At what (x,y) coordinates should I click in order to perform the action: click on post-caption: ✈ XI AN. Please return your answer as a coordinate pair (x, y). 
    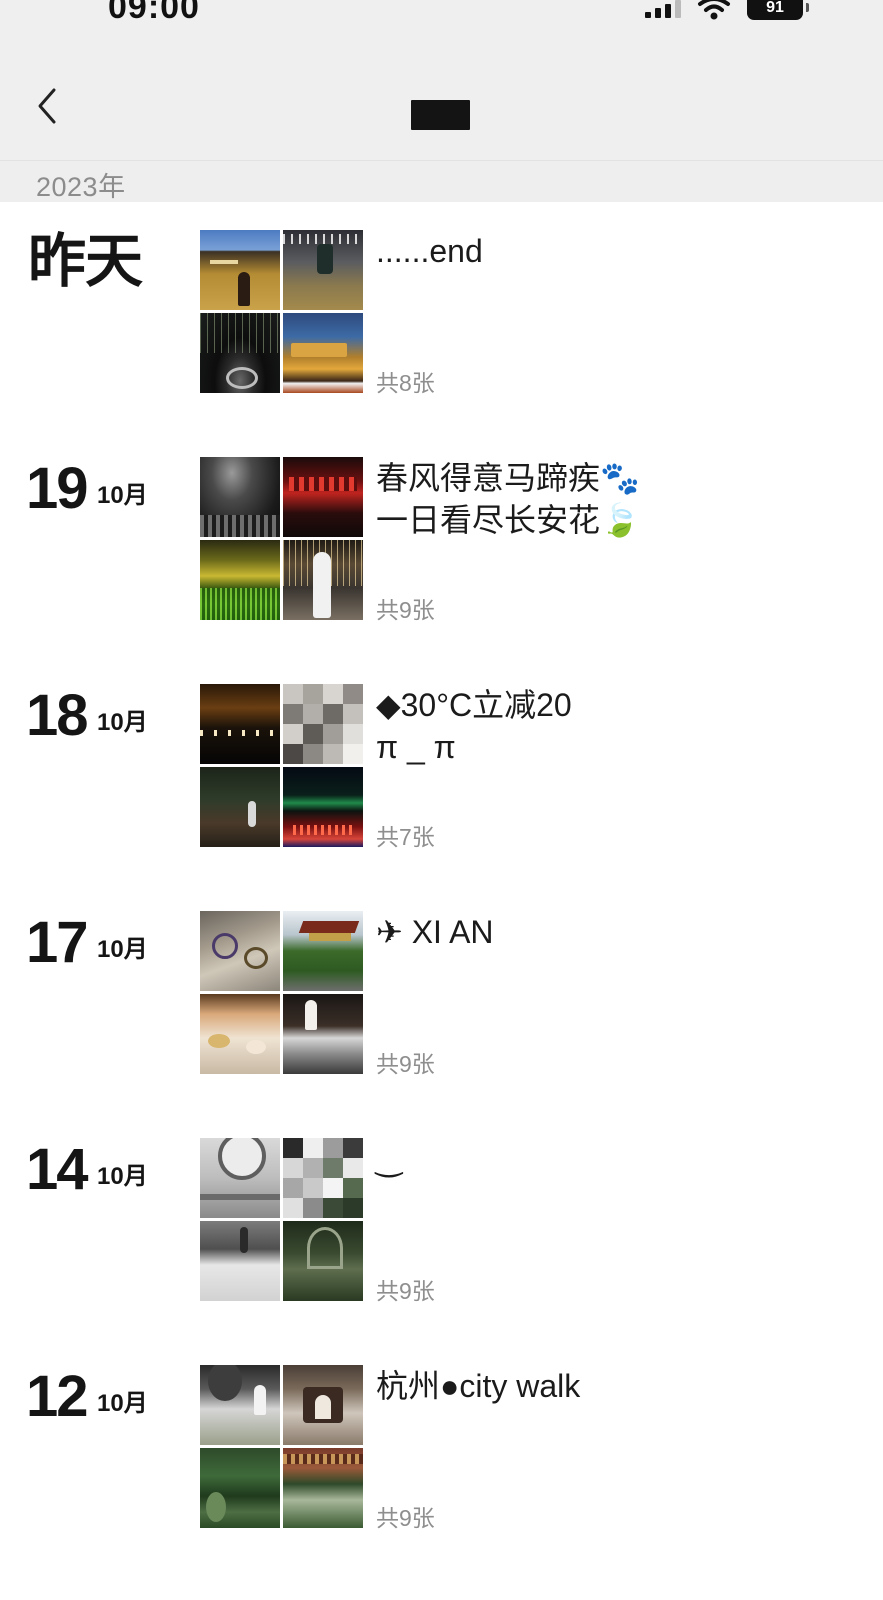
    Looking at the image, I should click on (606, 932).